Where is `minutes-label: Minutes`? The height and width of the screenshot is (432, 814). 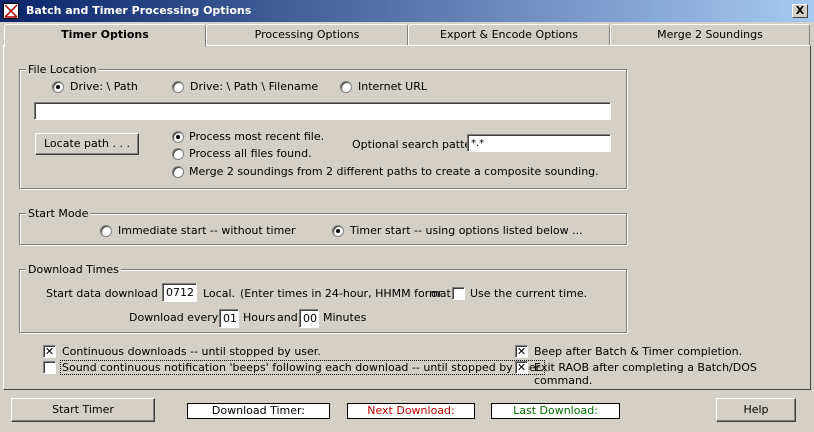
minutes-label: Minutes is located at coordinates (345, 317).